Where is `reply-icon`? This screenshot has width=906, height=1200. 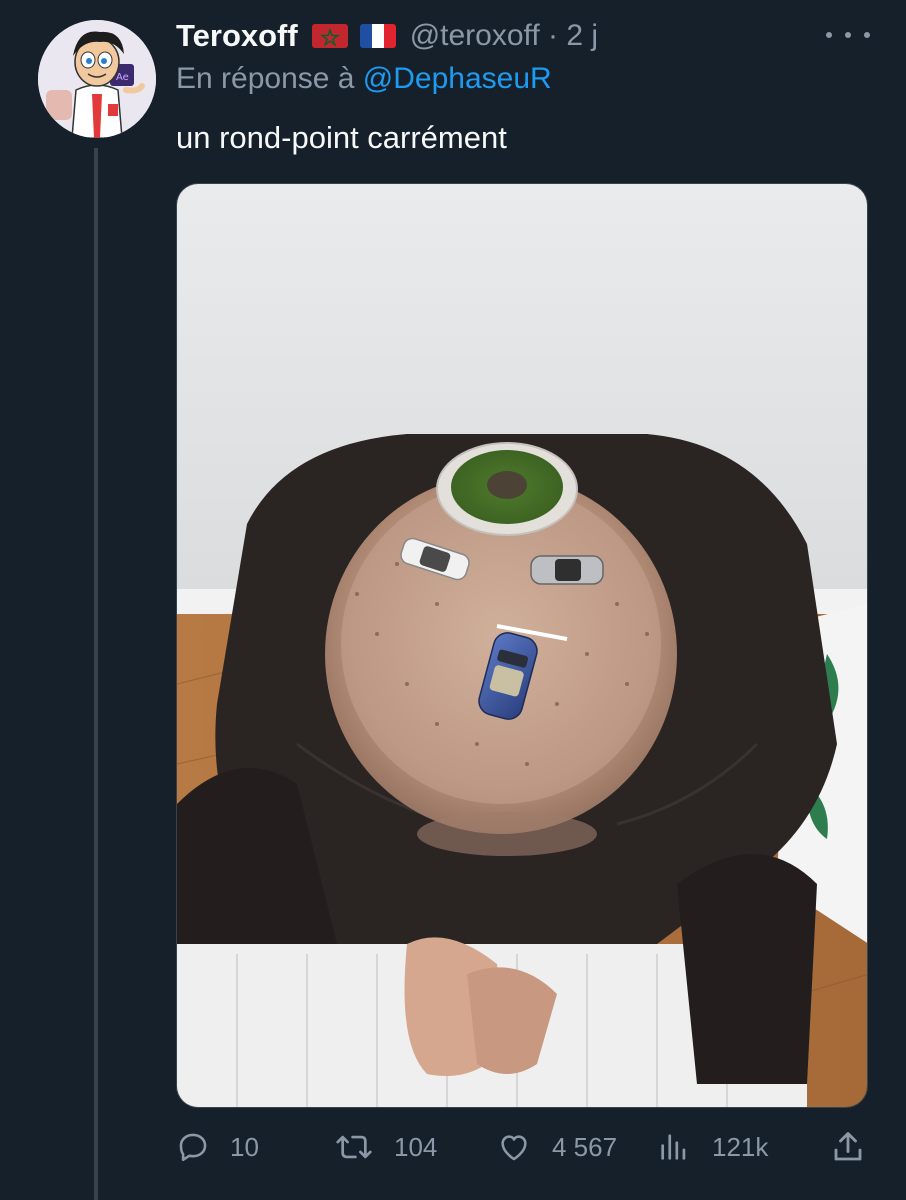
reply-icon is located at coordinates (193, 1147).